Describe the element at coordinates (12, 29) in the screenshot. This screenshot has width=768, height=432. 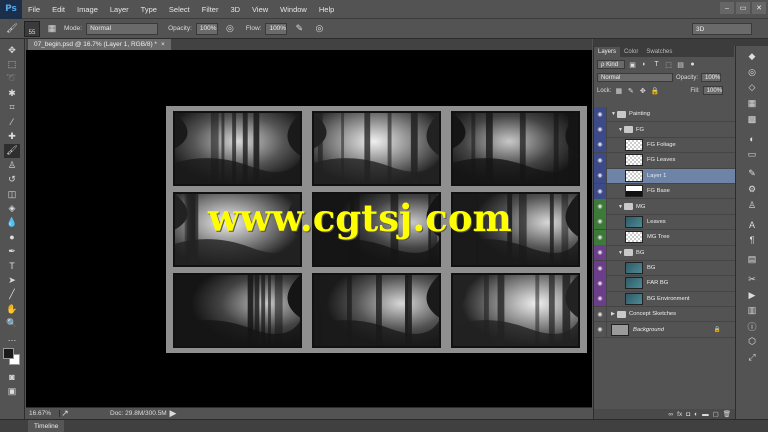
I see `brush-tool-preset-icon: 🖌` at that location.